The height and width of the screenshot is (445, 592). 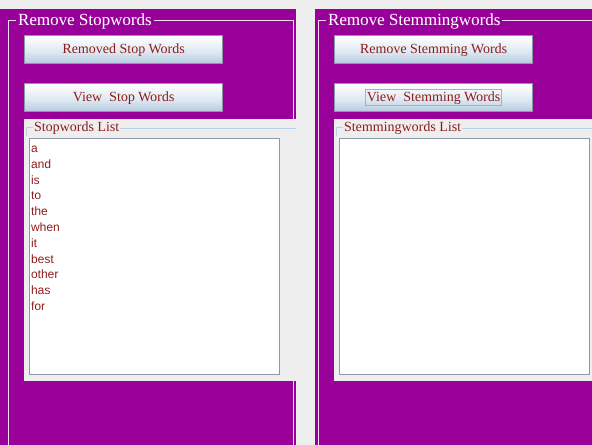 What do you see at coordinates (433, 97) in the screenshot?
I see `action-button: View Stemming Words` at bounding box center [433, 97].